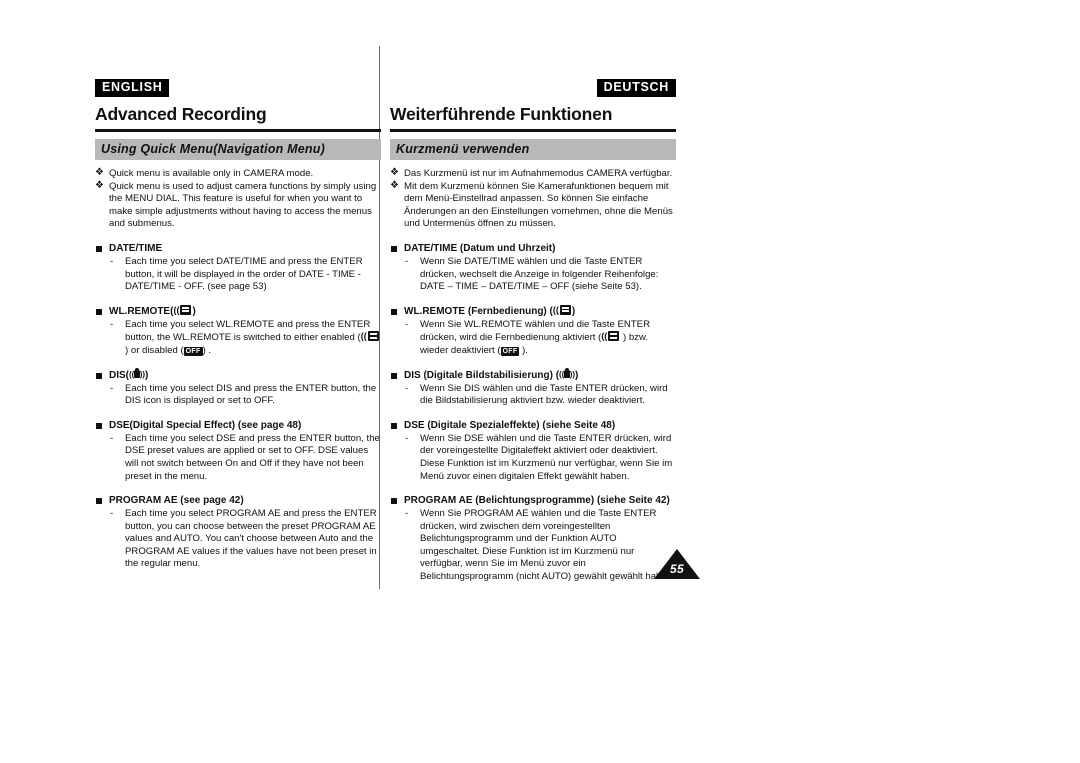 Image resolution: width=1080 pixels, height=763 pixels. Describe the element at coordinates (475, 311) in the screenshot. I see `german-block-wlremote-heading-text: WL.REMOTE (Fernbedienung)` at that location.